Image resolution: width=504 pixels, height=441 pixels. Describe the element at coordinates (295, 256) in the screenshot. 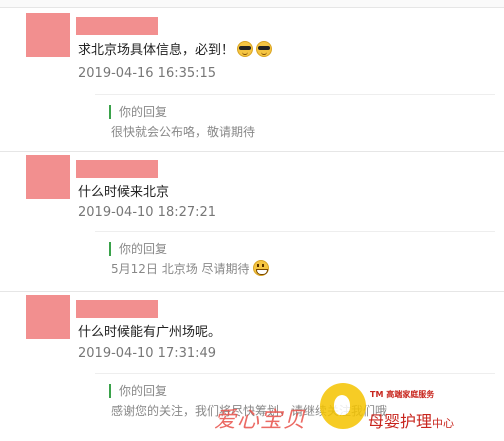

I see `reply-block: 你的回复 5月12日 北京场 尽请期待` at that location.